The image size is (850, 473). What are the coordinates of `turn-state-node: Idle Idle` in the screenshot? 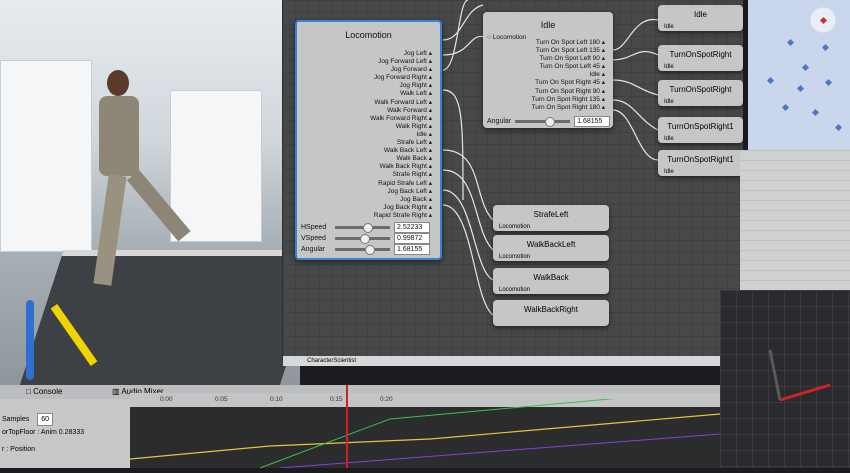 It's located at (700, 18).